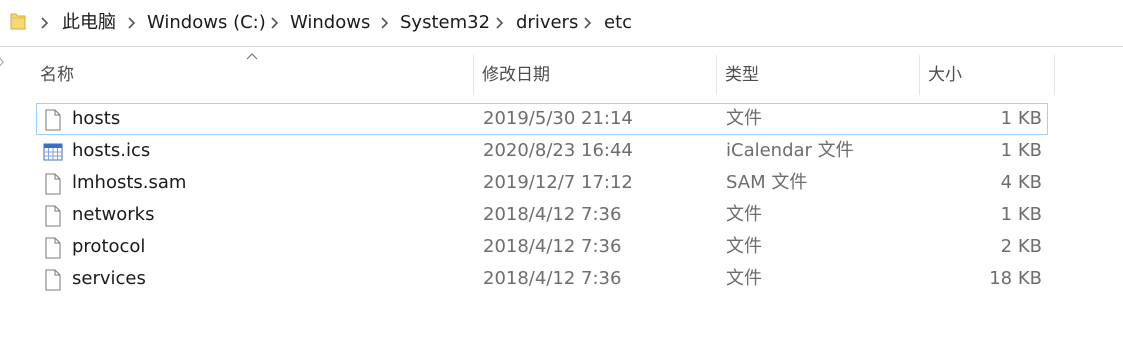  Describe the element at coordinates (1021, 246) in the screenshot. I see `file-size: 2 KB` at that location.